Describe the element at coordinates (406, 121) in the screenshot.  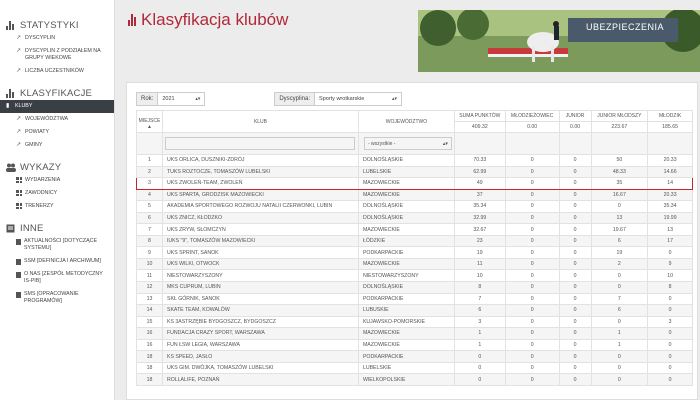
I see `column-header-voivodeship: WOJEWÓDZTWO` at that location.